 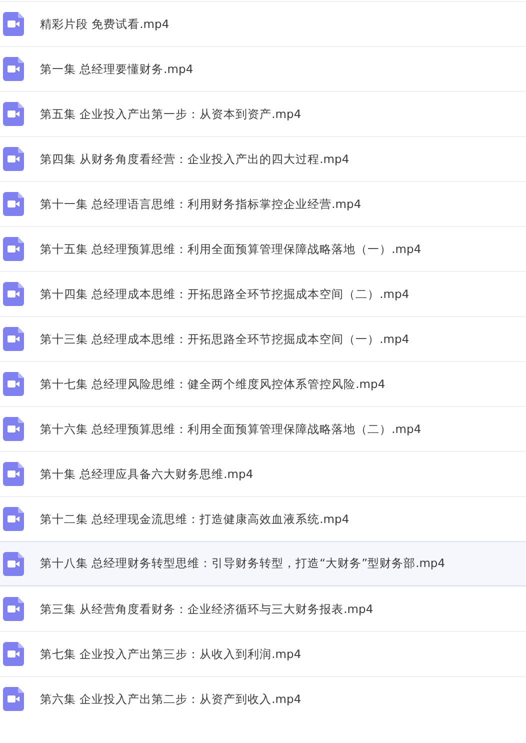 I want to click on file-name: 第十七集 总经理风险思维：健全两个维度风控体系管控风险.mp4, so click(x=213, y=384).